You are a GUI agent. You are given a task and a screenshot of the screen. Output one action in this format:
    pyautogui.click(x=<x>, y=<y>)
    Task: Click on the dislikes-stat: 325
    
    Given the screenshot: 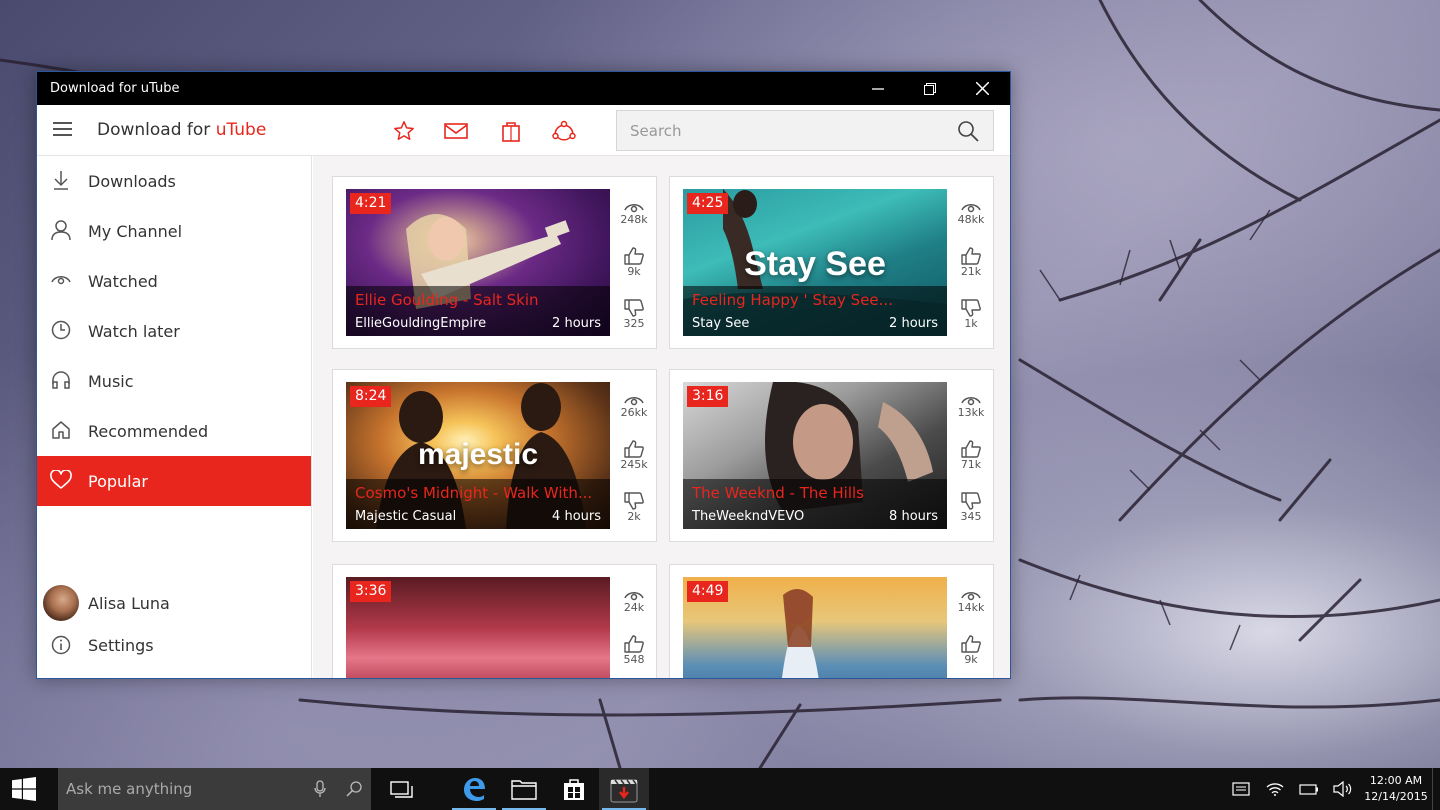 What is the action you would take?
    pyautogui.click(x=634, y=321)
    